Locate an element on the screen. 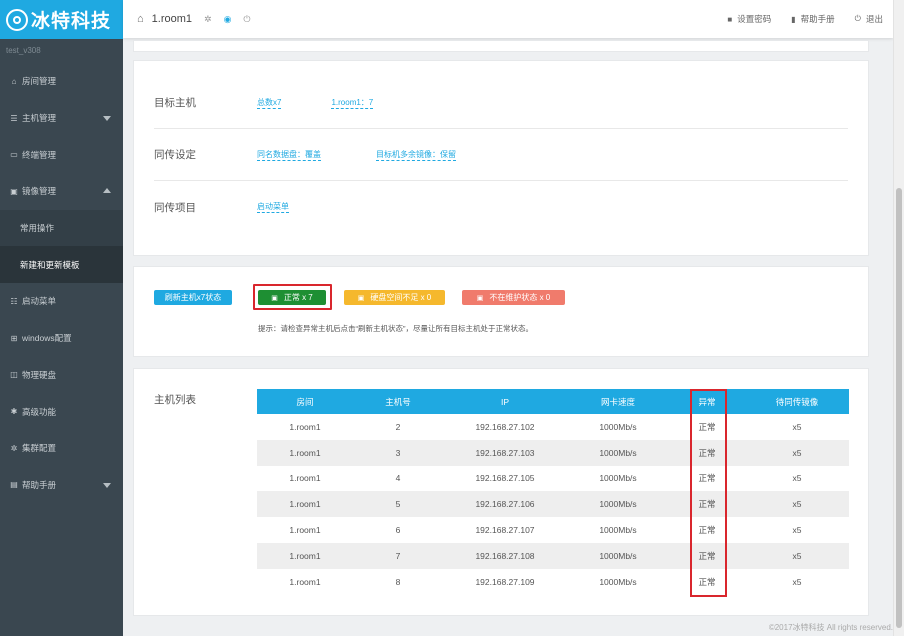  set-password-link: ■ 设置密码 is located at coordinates (749, 19).